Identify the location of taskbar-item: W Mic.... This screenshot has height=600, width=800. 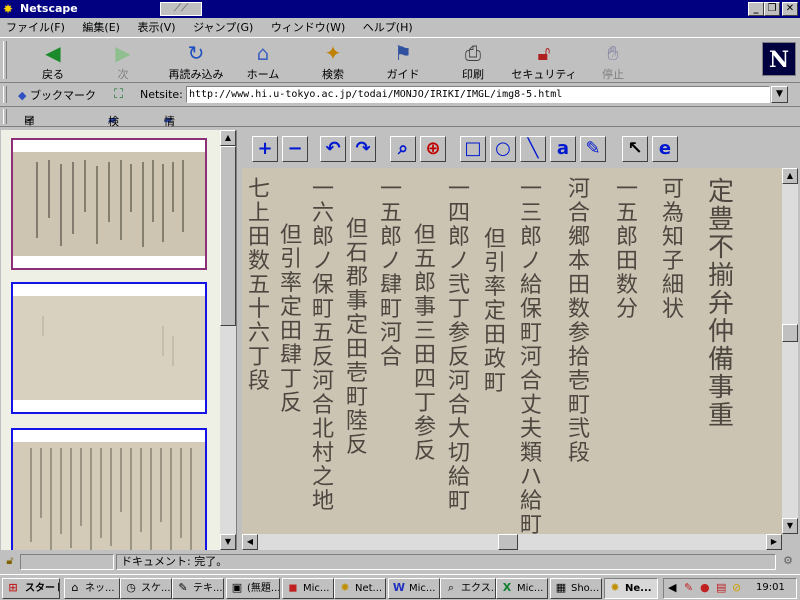
(414, 588).